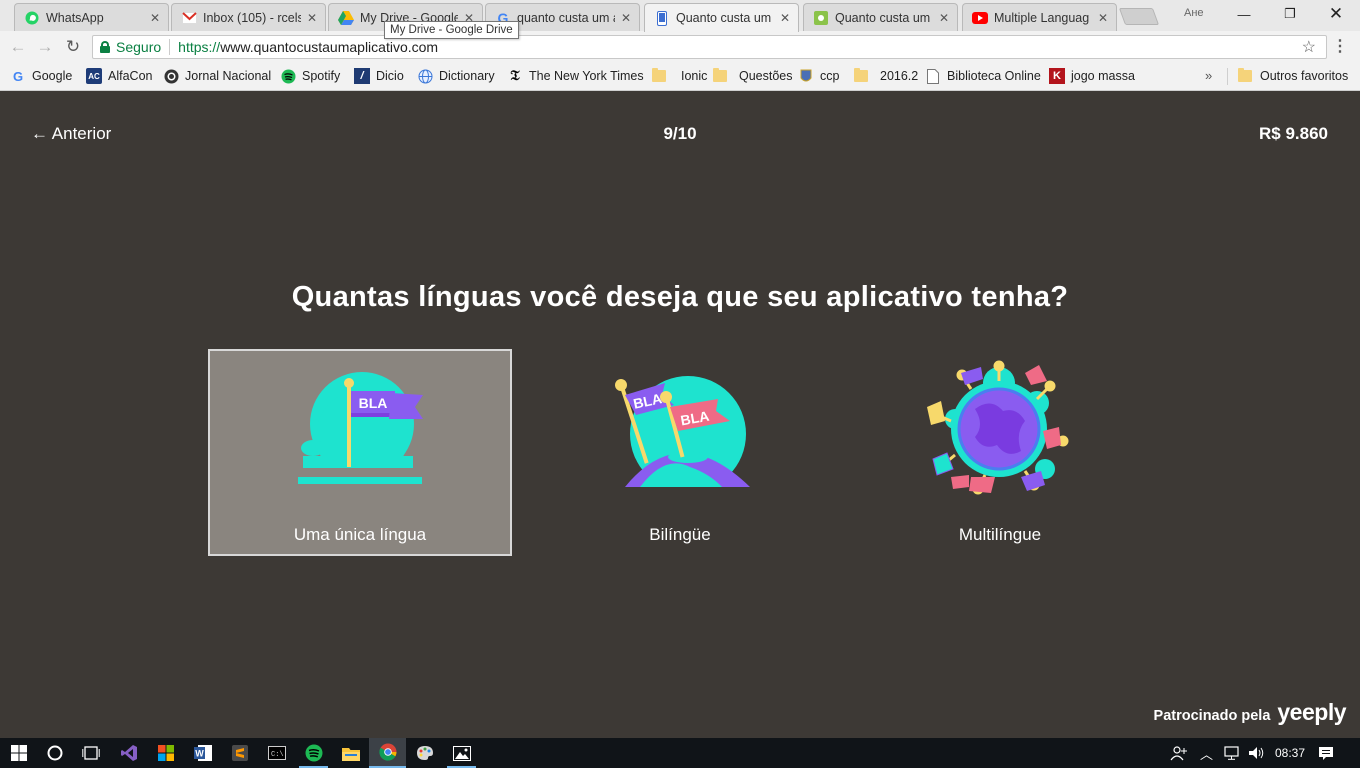  I want to click on google-drive-icon, so click(346, 18).